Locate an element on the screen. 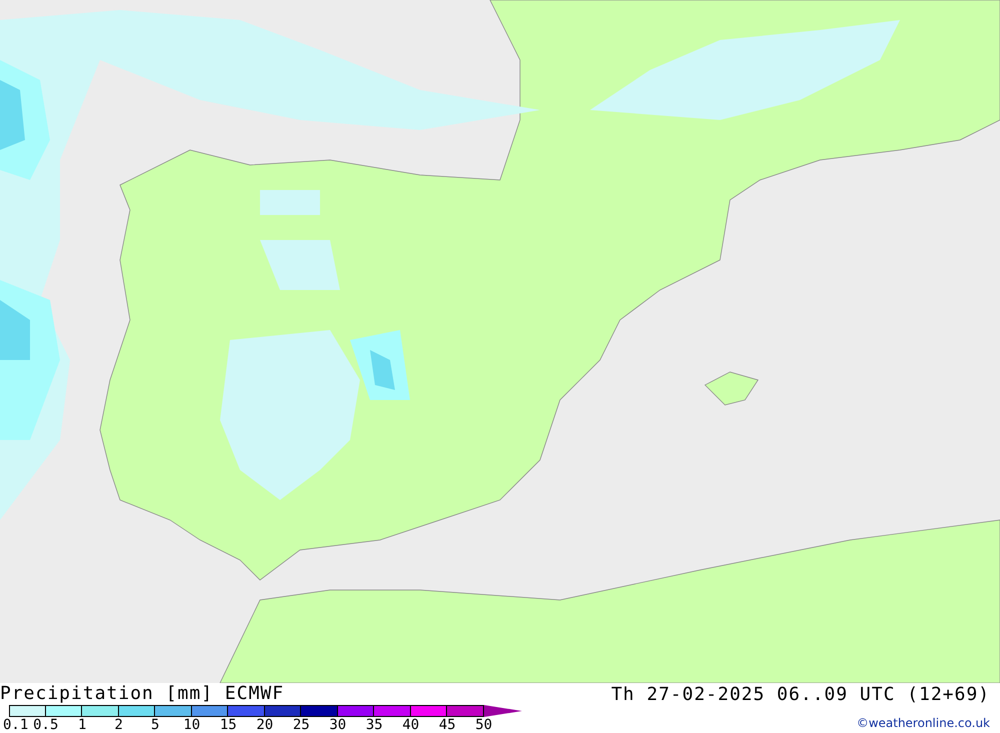 The width and height of the screenshot is (1000, 733). valid-time: Th 27-02-2025 06..09 UTC (12+69) is located at coordinates (800, 695).